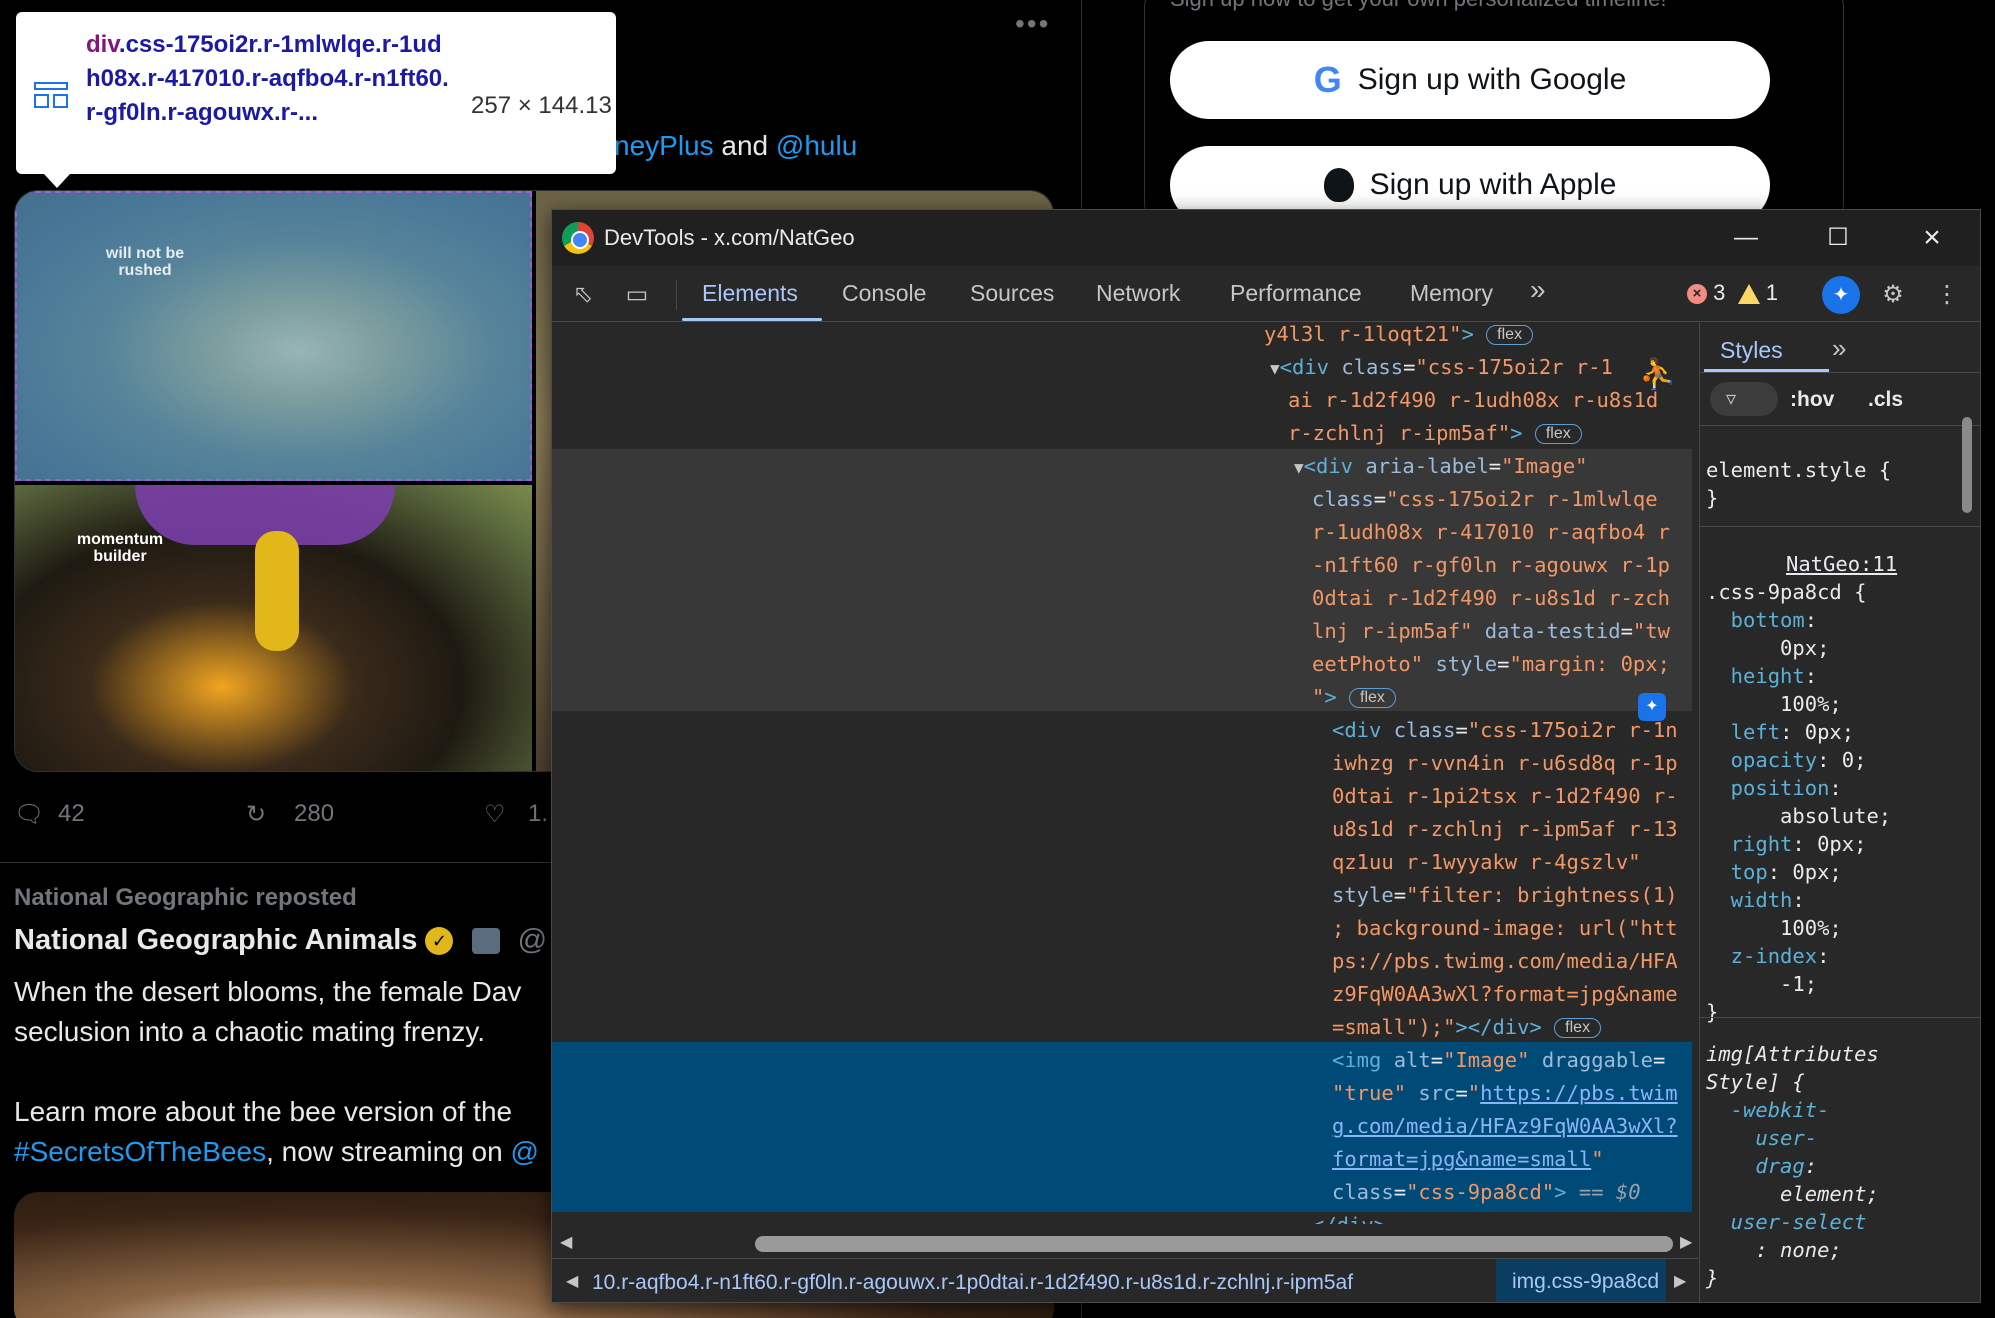  What do you see at coordinates (1327, 79) in the screenshot?
I see `google-icon: G` at bounding box center [1327, 79].